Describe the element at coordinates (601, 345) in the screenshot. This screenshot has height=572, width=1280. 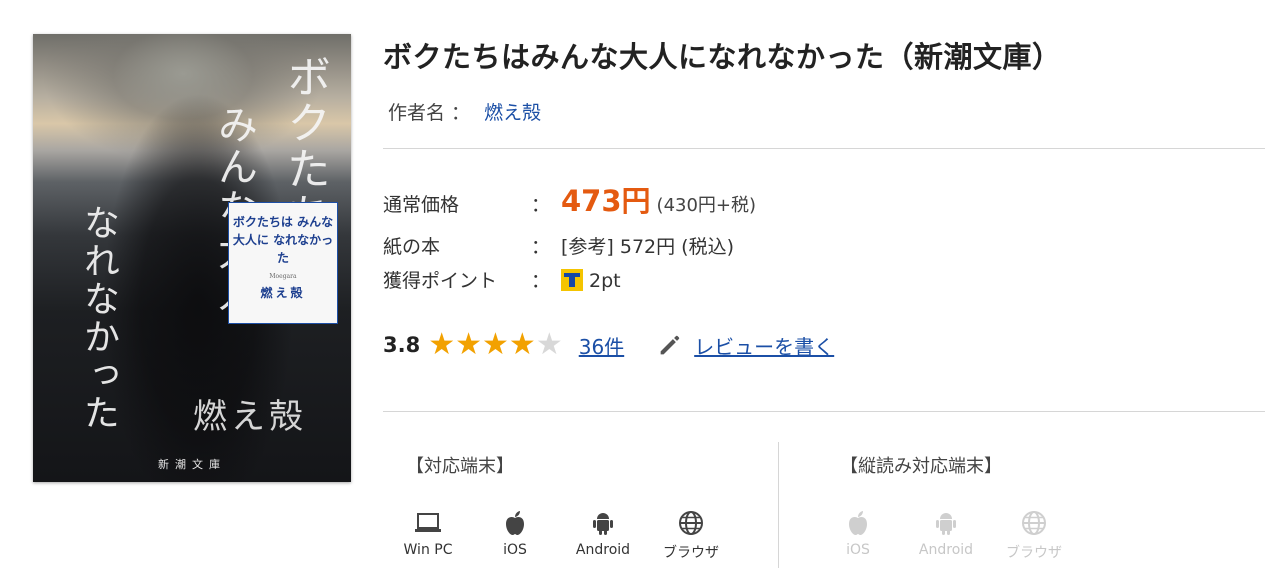
I see `review-count-link: 36件` at that location.